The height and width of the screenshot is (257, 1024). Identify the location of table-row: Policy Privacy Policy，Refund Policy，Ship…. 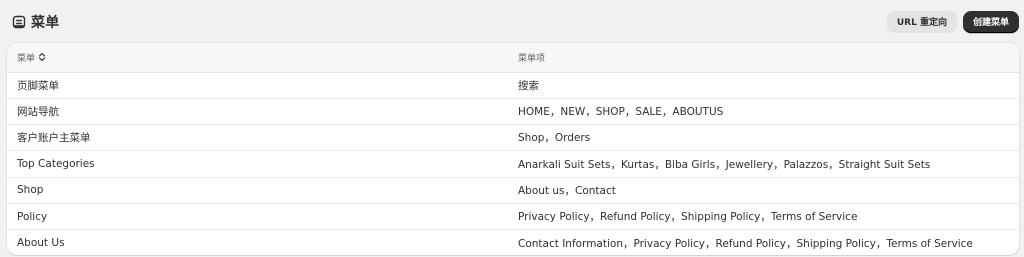
(513, 216).